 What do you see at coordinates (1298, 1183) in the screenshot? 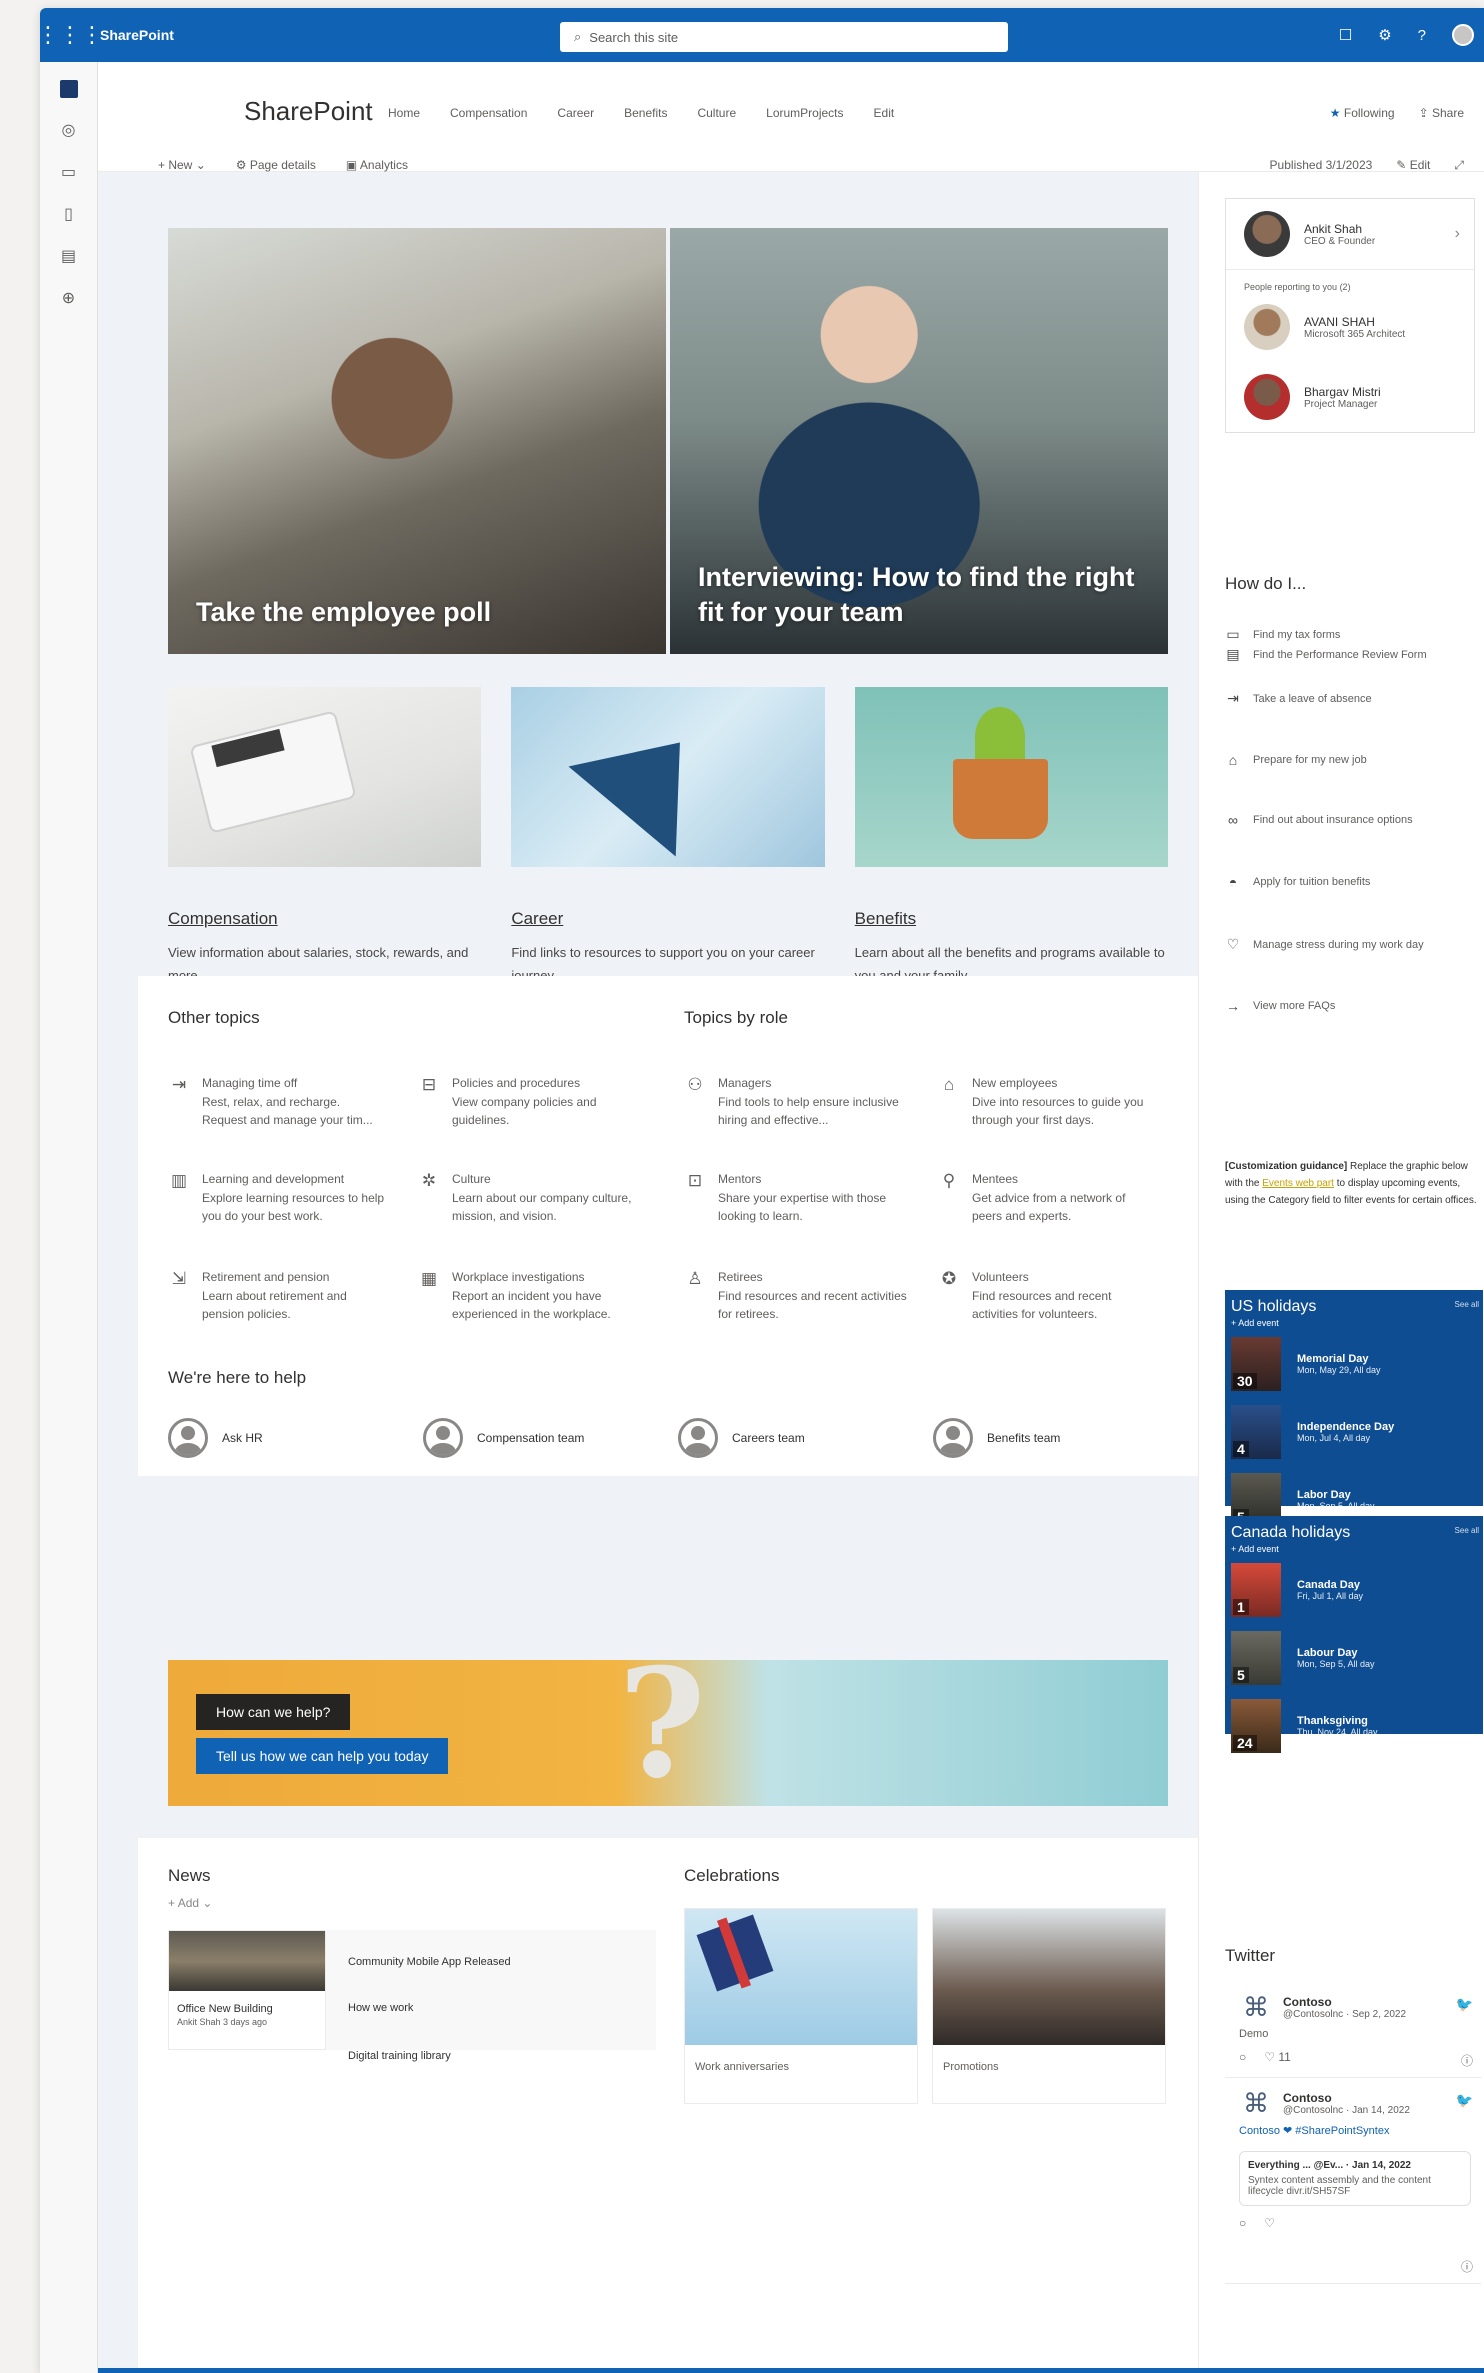
I see `guidance-link: Events web part` at bounding box center [1298, 1183].